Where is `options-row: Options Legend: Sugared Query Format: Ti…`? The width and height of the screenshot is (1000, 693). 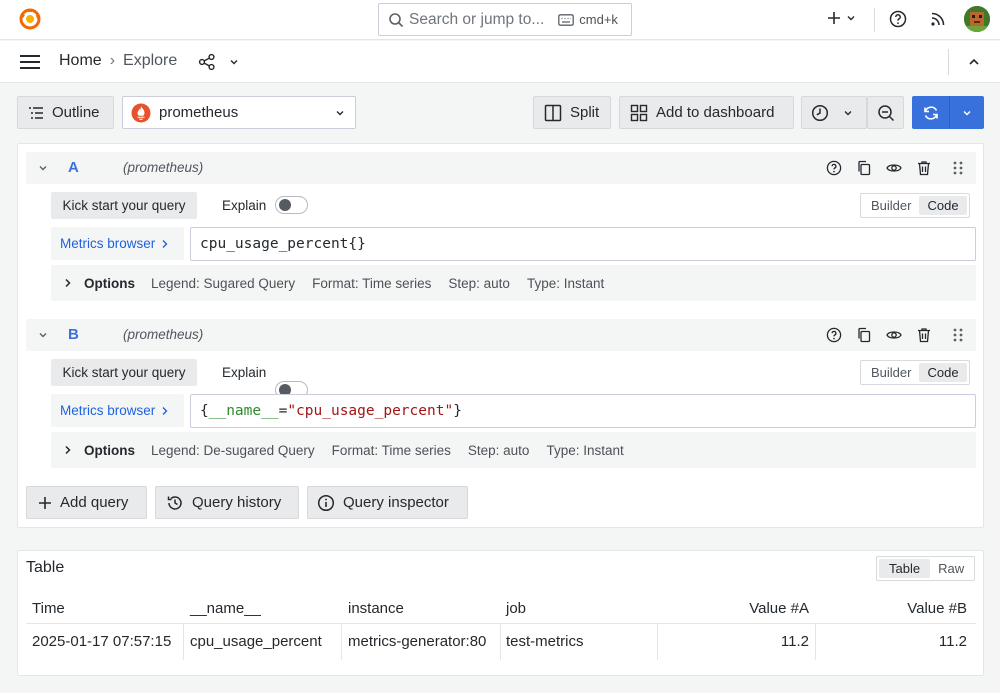 options-row: Options Legend: Sugared Query Format: Ti… is located at coordinates (513, 283).